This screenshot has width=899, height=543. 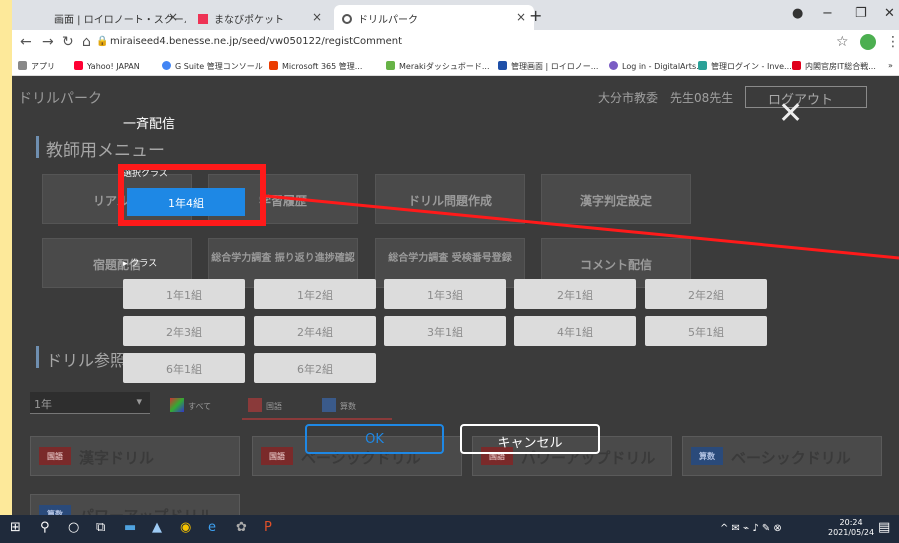 What do you see at coordinates (212, 527) in the screenshot?
I see `edge-icon: e` at bounding box center [212, 527].